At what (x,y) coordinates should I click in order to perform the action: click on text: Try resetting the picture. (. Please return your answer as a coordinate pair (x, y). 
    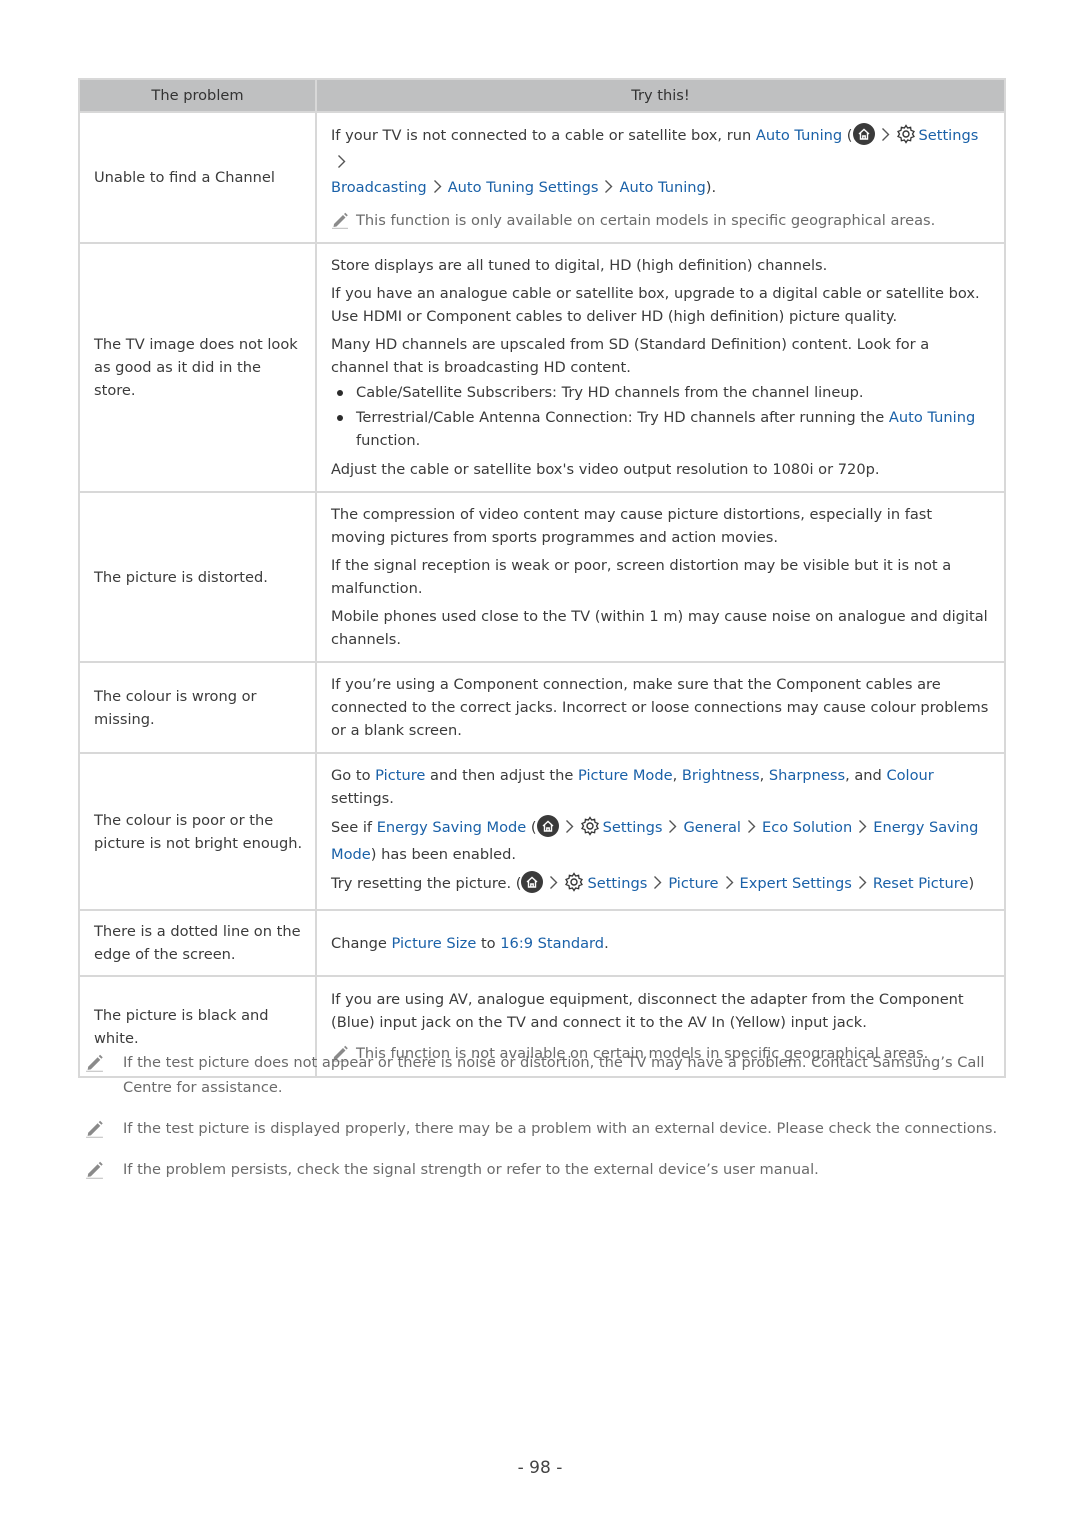
    Looking at the image, I should click on (426, 883).